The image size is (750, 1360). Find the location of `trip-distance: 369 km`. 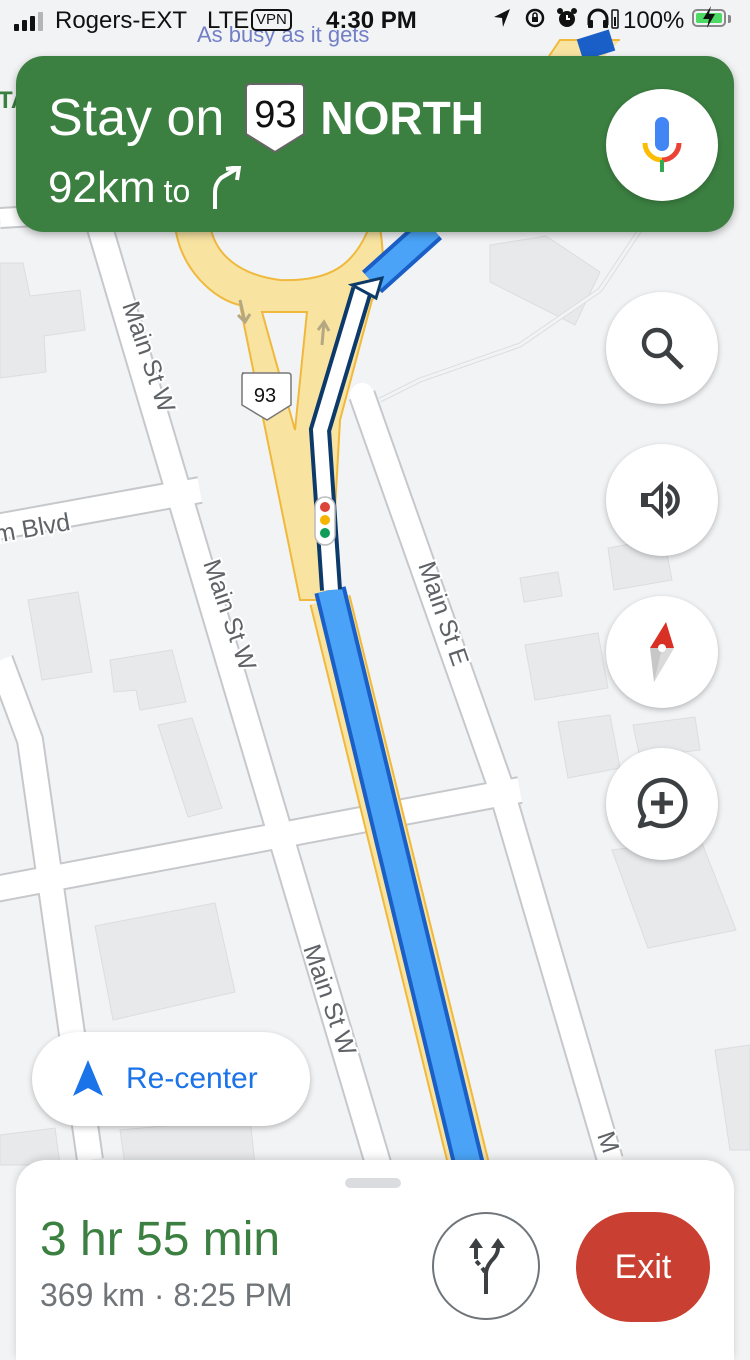

trip-distance: 369 km is located at coordinates (92, 1295).